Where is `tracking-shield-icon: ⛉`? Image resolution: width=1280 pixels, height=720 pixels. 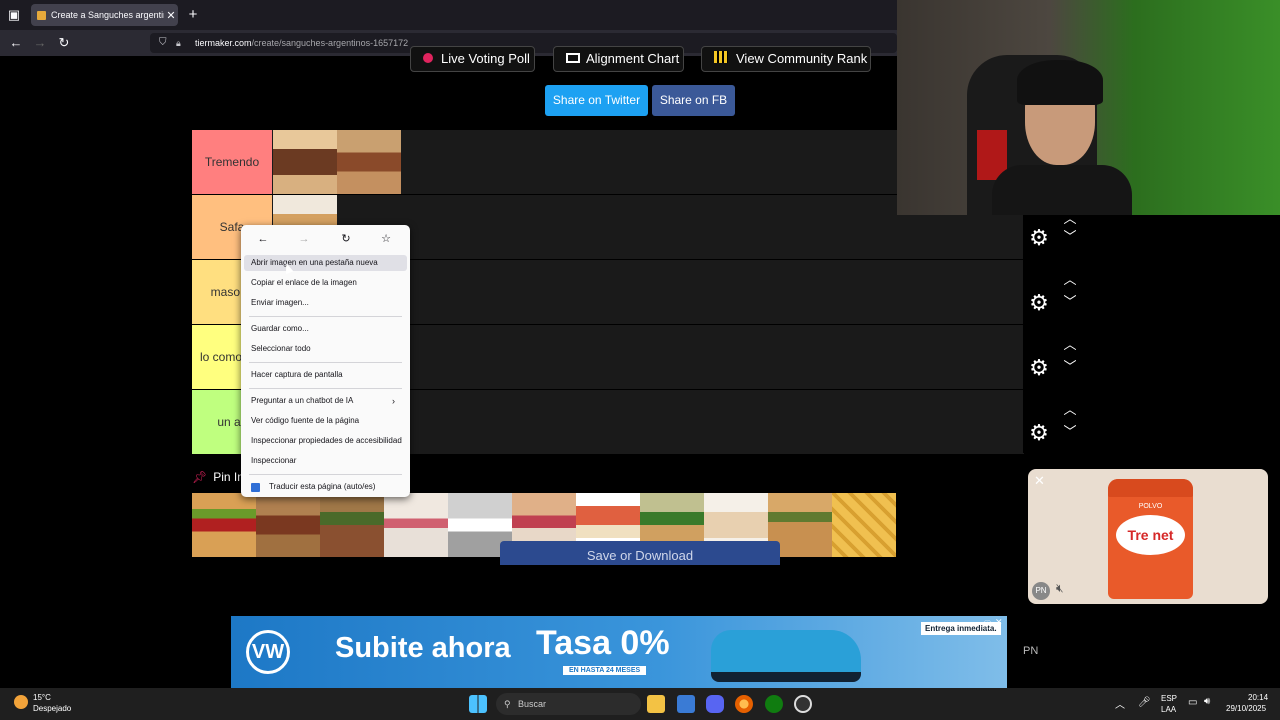 tracking-shield-icon: ⛉ is located at coordinates (163, 43).